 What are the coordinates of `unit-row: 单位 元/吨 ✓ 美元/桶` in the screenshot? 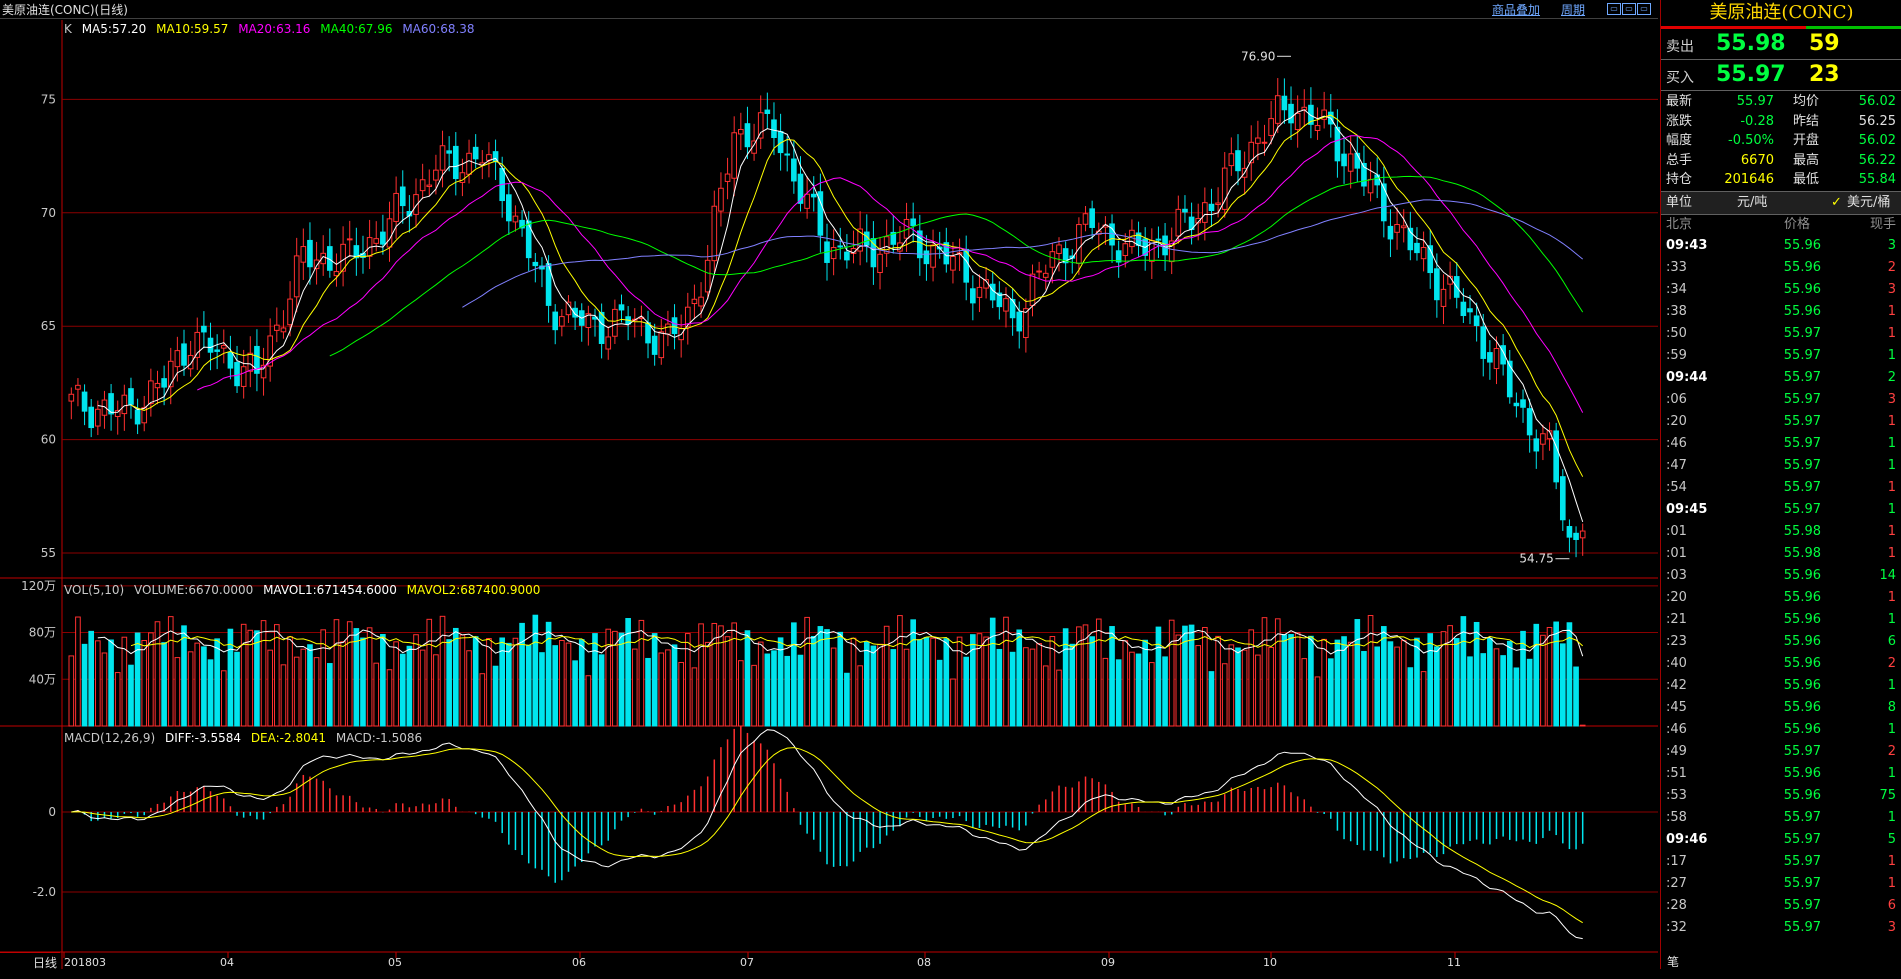 It's located at (1781, 203).